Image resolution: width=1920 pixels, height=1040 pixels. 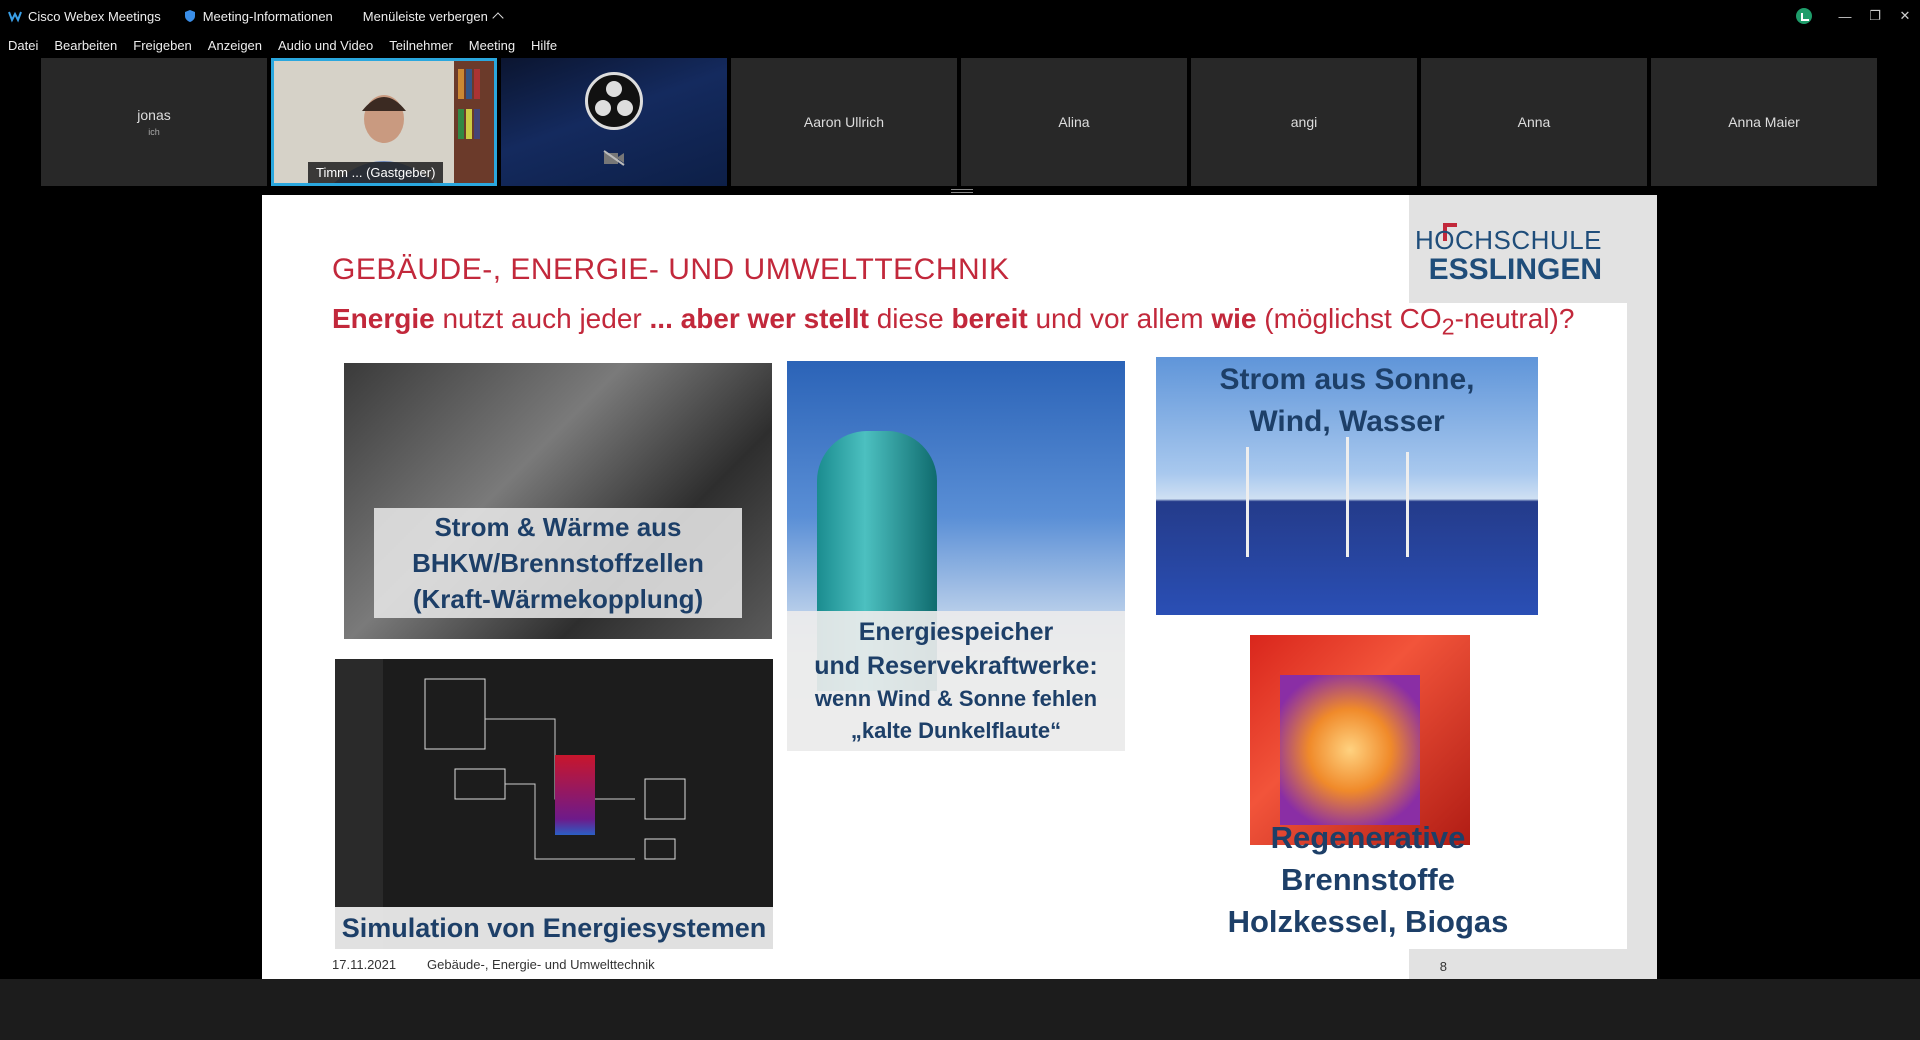 I want to click on panel-renewables-caption: Strom aus Sonne, Wind, Wasser, so click(x=1347, y=400).